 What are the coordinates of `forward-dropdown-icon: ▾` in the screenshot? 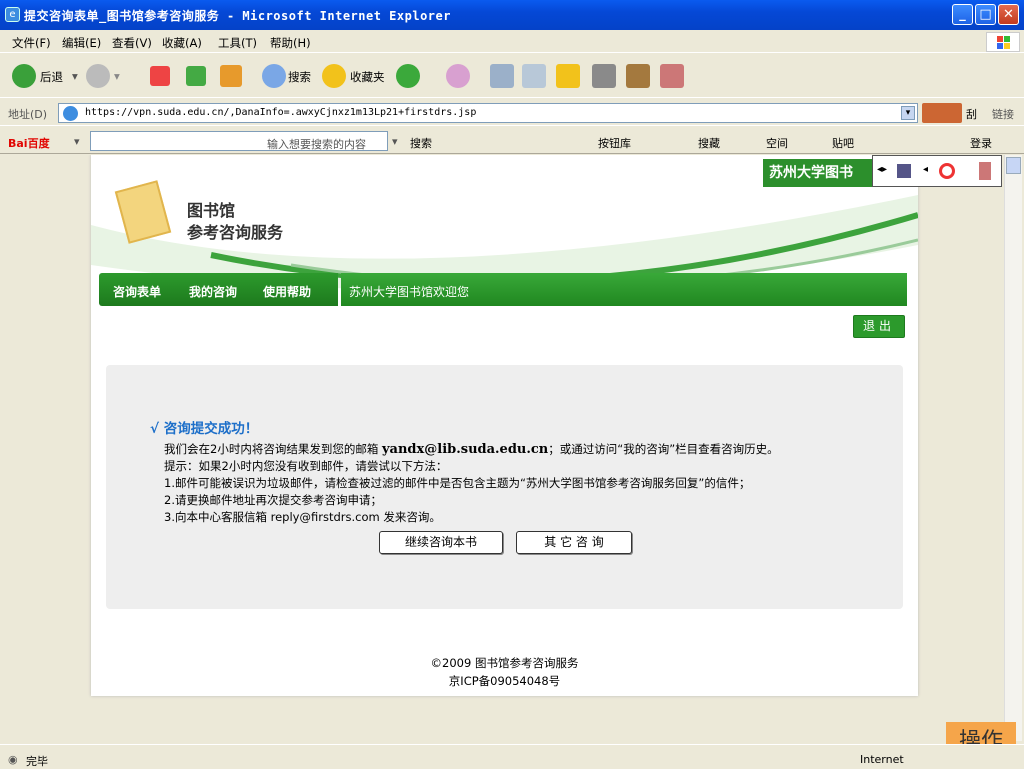 It's located at (117, 76).